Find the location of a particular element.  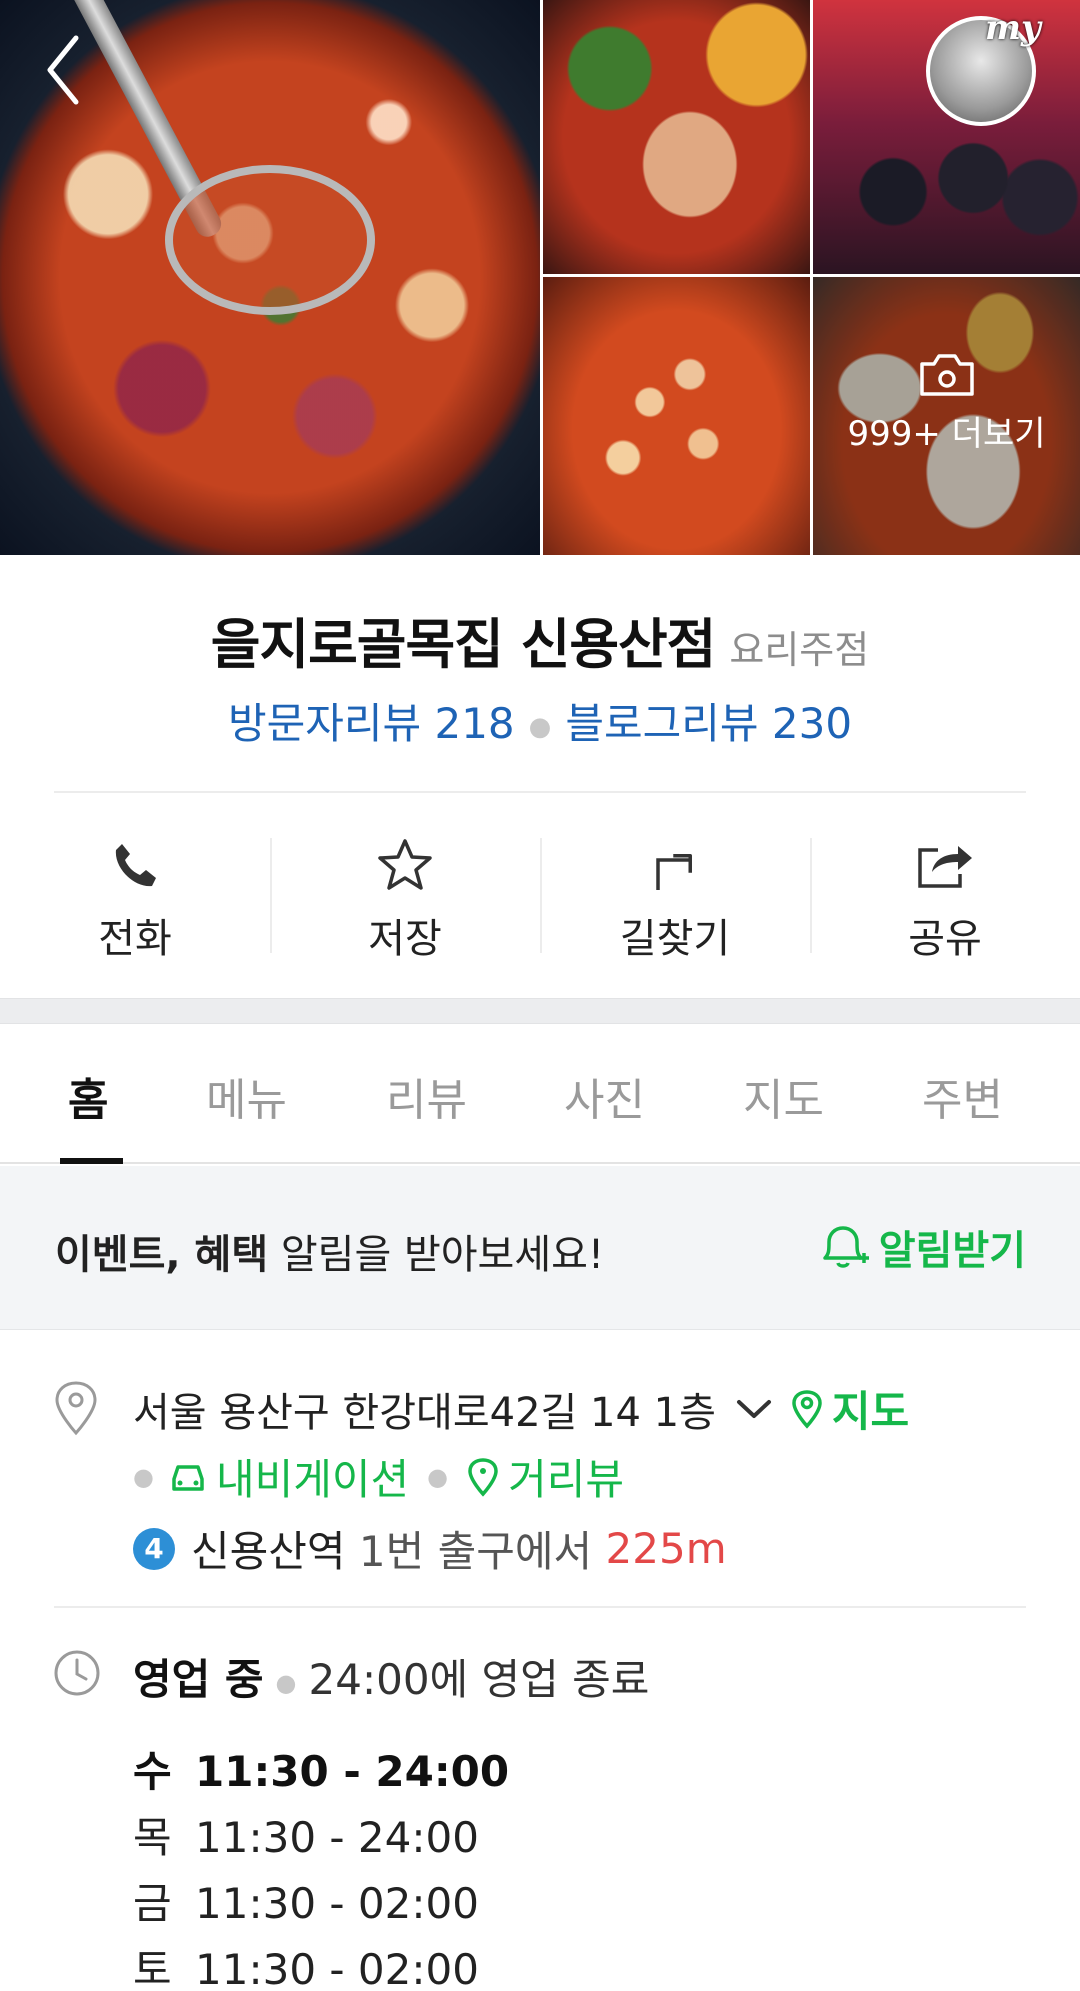

notification-bold-text: 이벤트, 혜택 is located at coordinates (162, 1255).